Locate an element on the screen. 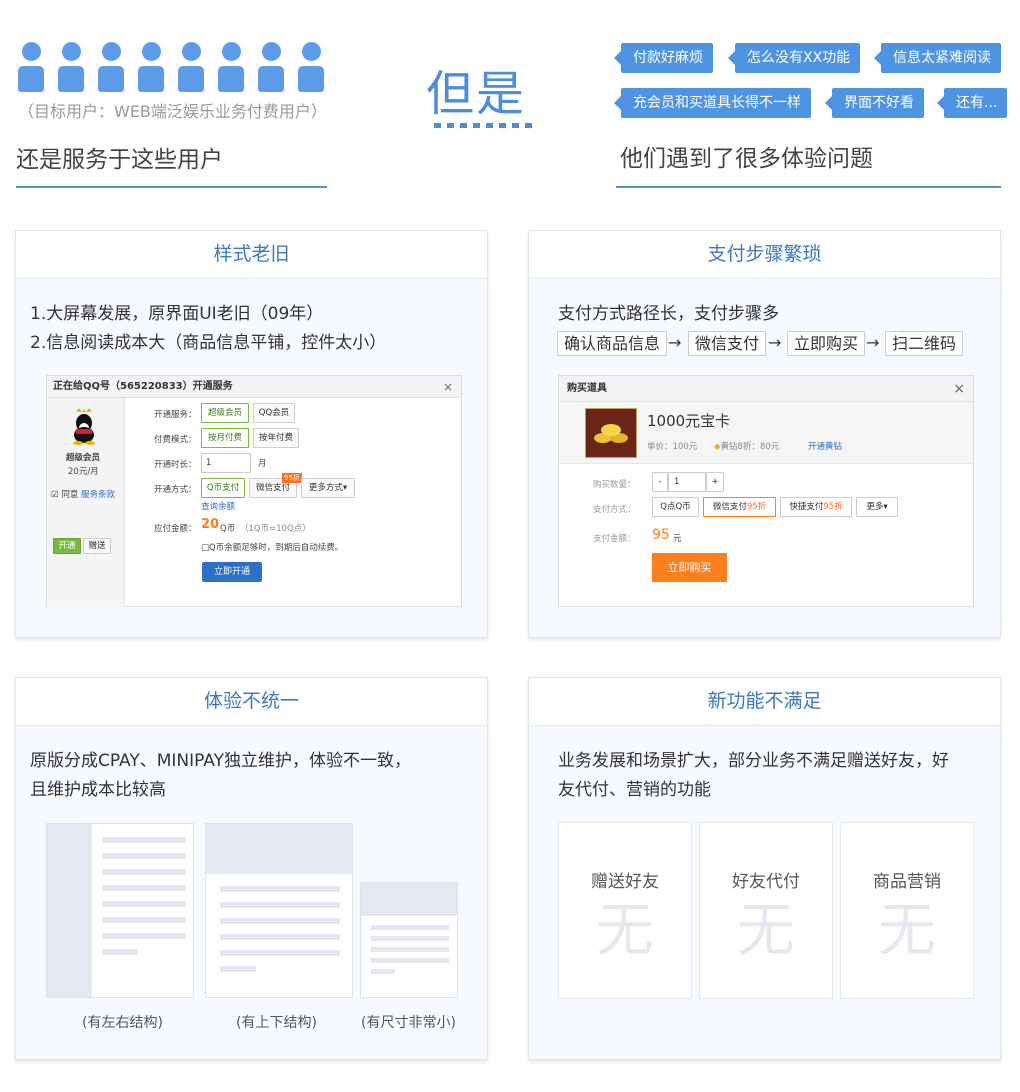 Image resolution: width=1020 pixels, height=1092 pixels. layout-small-diagram is located at coordinates (409, 940).